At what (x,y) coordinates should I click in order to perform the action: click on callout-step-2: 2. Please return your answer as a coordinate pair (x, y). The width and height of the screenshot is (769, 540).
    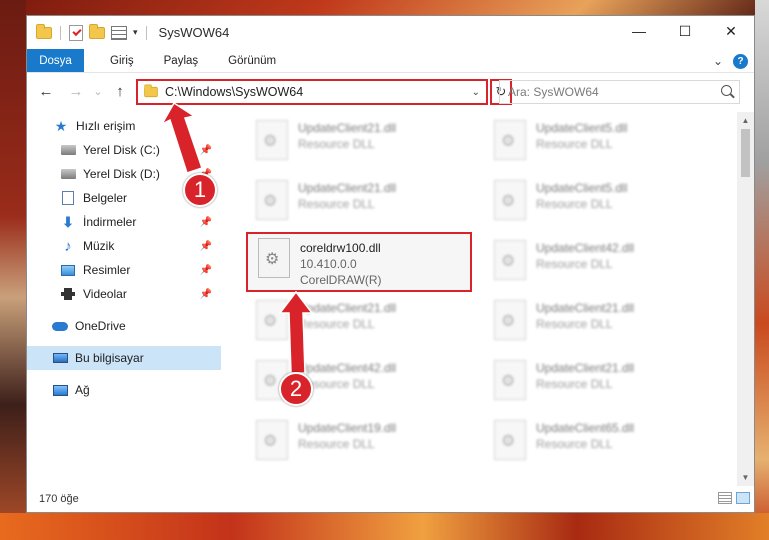
    Looking at the image, I should click on (296, 389).